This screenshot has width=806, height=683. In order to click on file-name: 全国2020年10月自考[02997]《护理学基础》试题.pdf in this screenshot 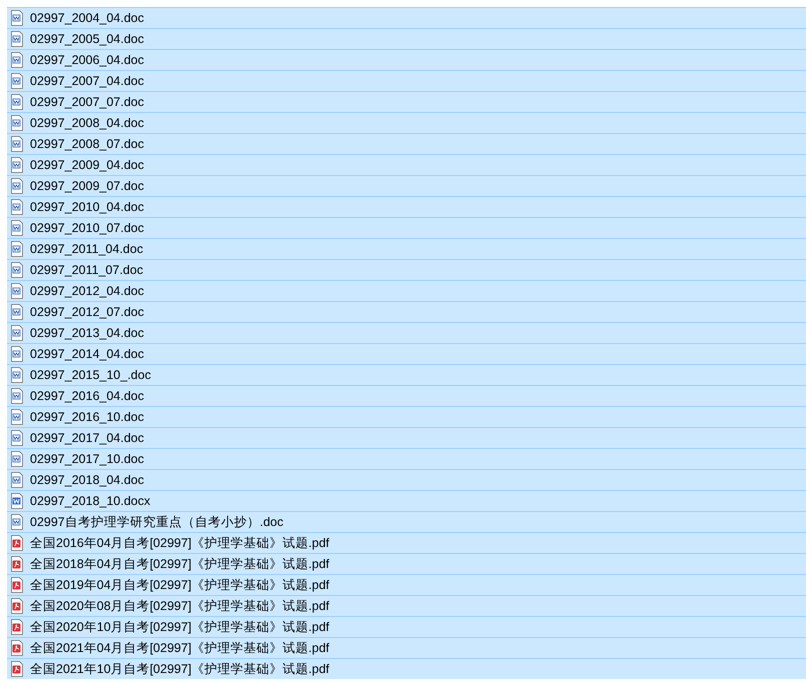, I will do `click(180, 627)`.